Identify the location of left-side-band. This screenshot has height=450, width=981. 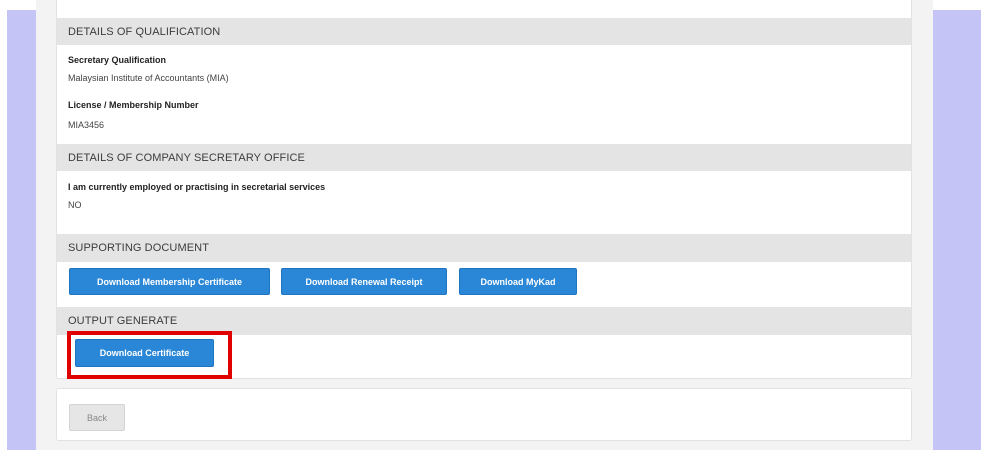
(21, 230).